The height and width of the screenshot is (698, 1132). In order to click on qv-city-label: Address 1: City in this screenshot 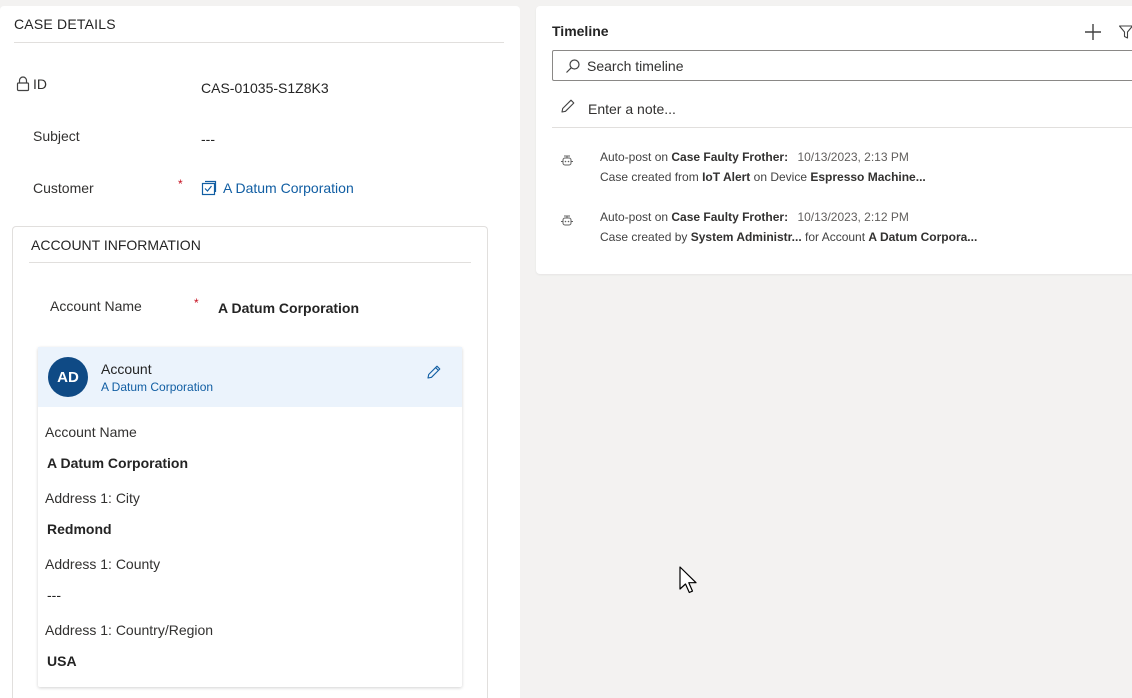, I will do `click(92, 498)`.